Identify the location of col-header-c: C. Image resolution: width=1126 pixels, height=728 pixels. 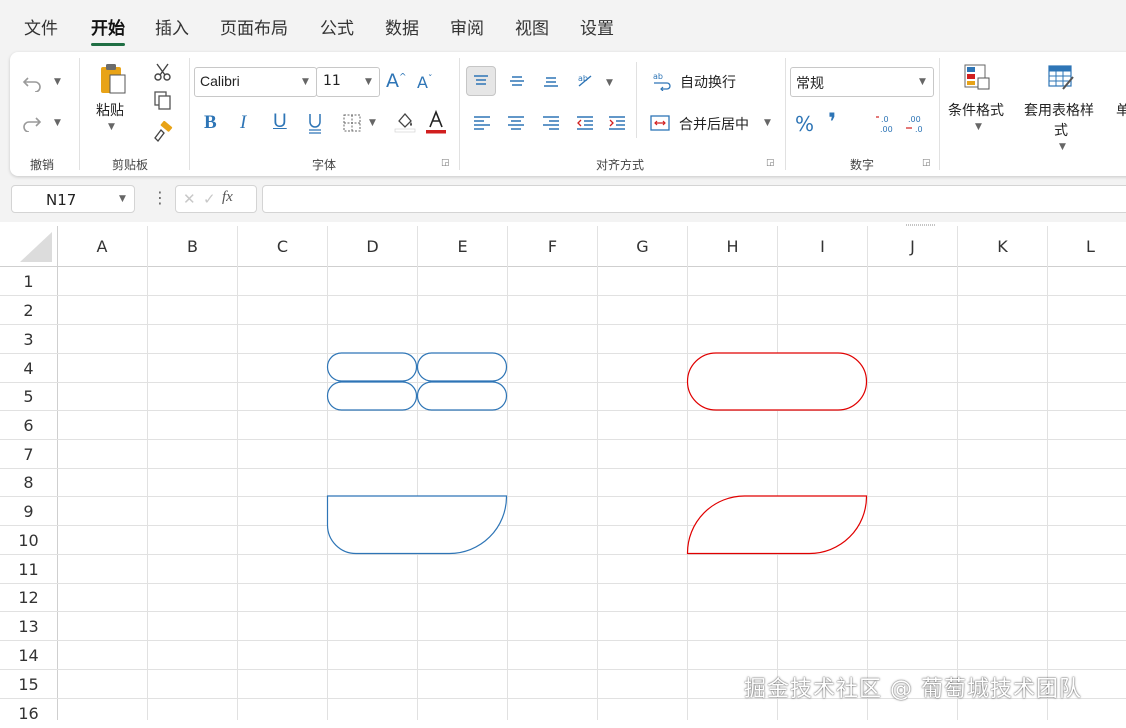
(283, 246).